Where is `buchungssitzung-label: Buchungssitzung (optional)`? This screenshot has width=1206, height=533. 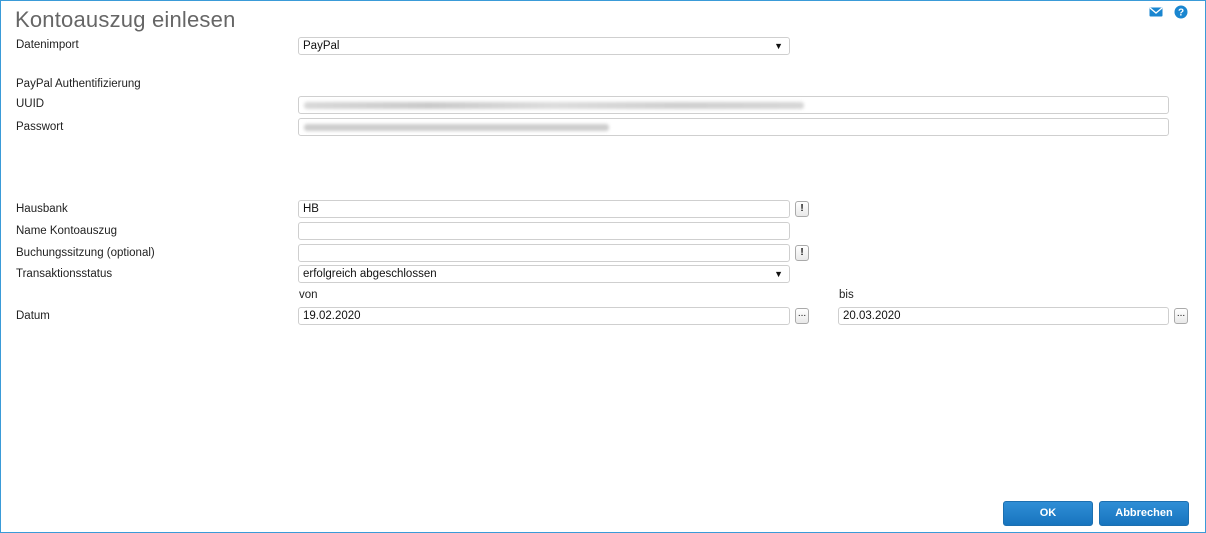 buchungssitzung-label: Buchungssitzung (optional) is located at coordinates (85, 253).